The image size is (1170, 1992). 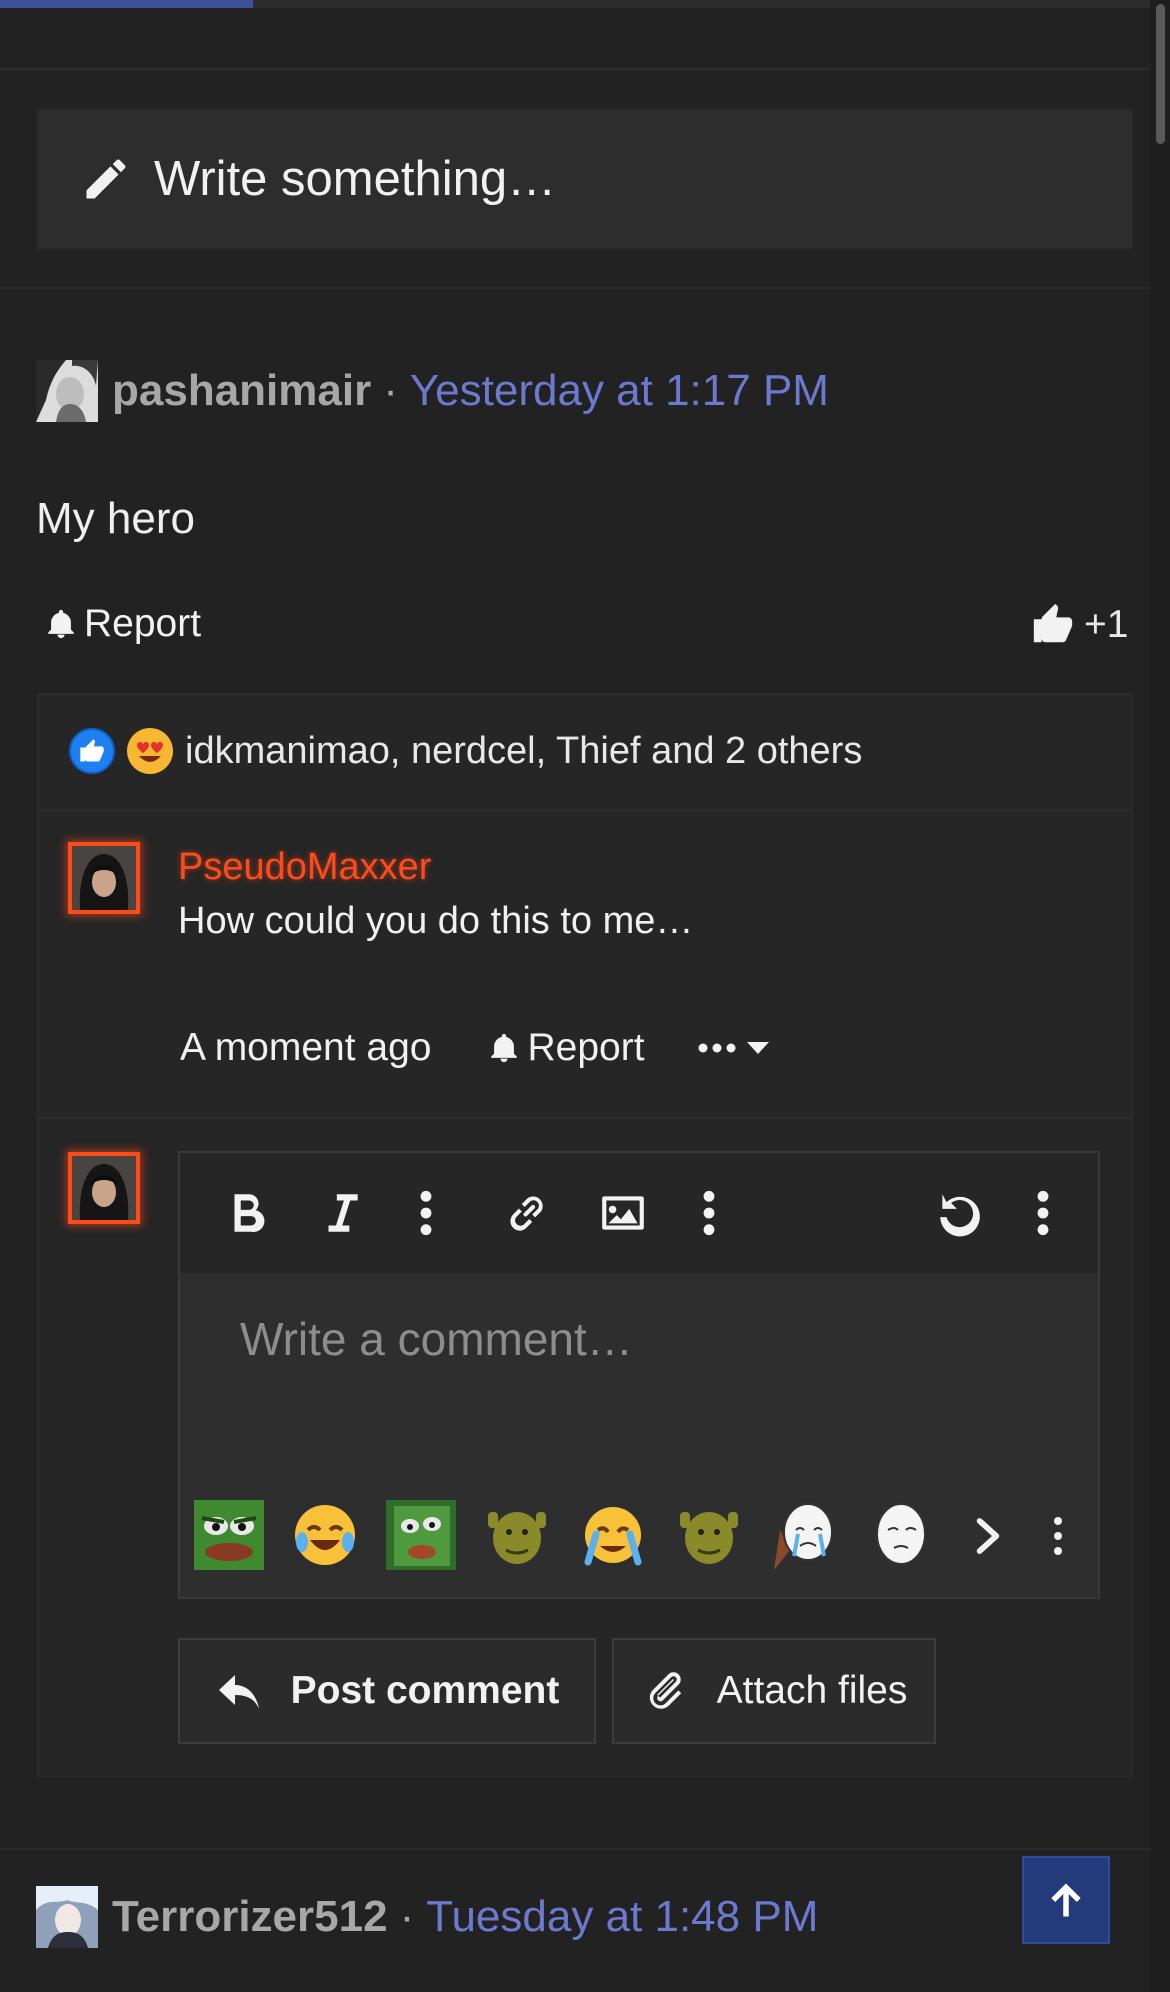 What do you see at coordinates (1160, 996) in the screenshot?
I see `scrollbar` at bounding box center [1160, 996].